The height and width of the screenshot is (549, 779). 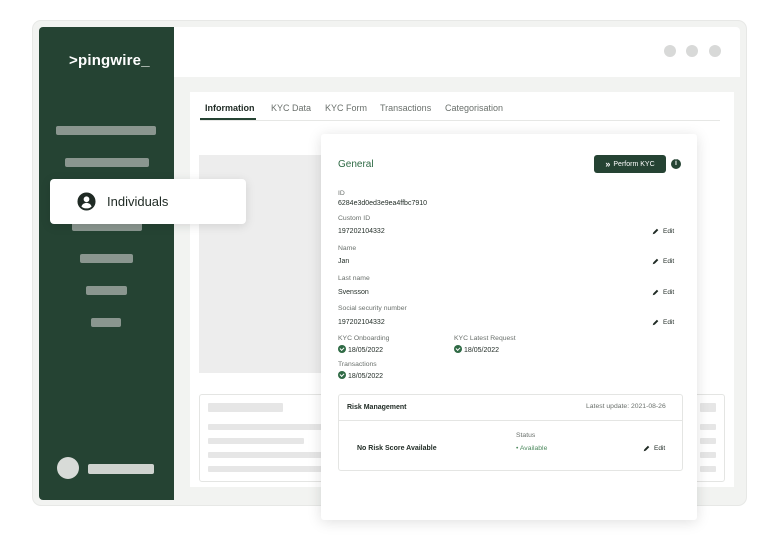 I want to click on perform-kyc-label: Perform KYC, so click(x=634, y=164).